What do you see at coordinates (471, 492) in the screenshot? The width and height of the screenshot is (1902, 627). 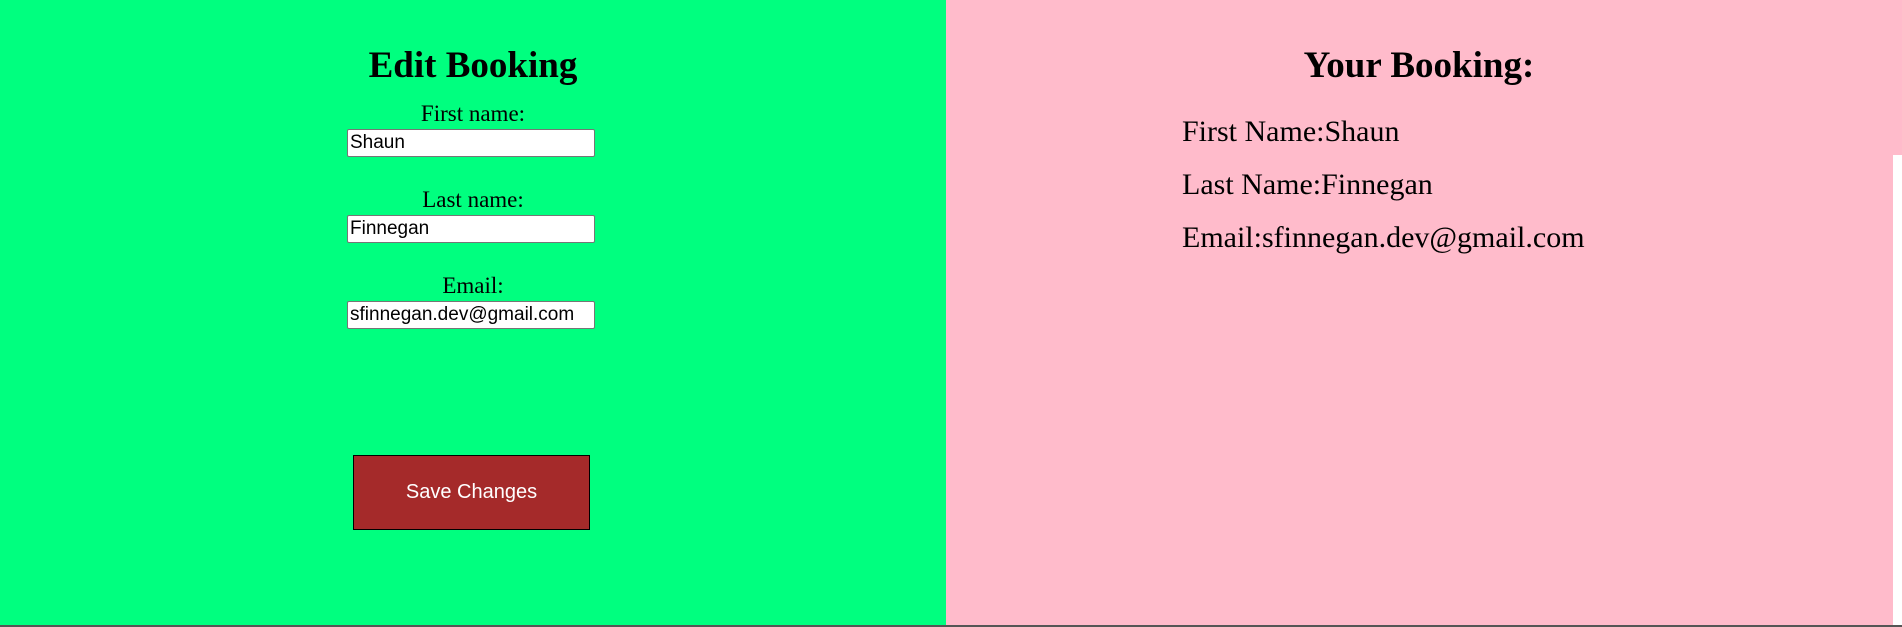 I see `save-changes-button: Save Changes` at bounding box center [471, 492].